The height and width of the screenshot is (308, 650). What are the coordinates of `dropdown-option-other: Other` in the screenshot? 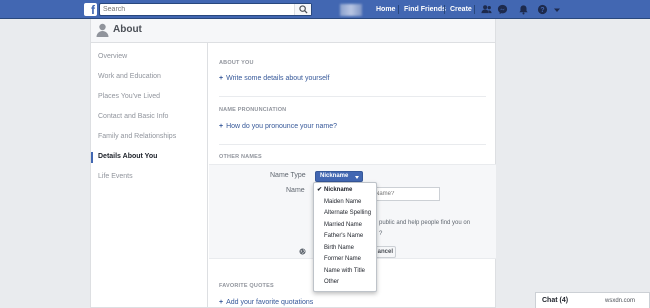 It's located at (345, 282).